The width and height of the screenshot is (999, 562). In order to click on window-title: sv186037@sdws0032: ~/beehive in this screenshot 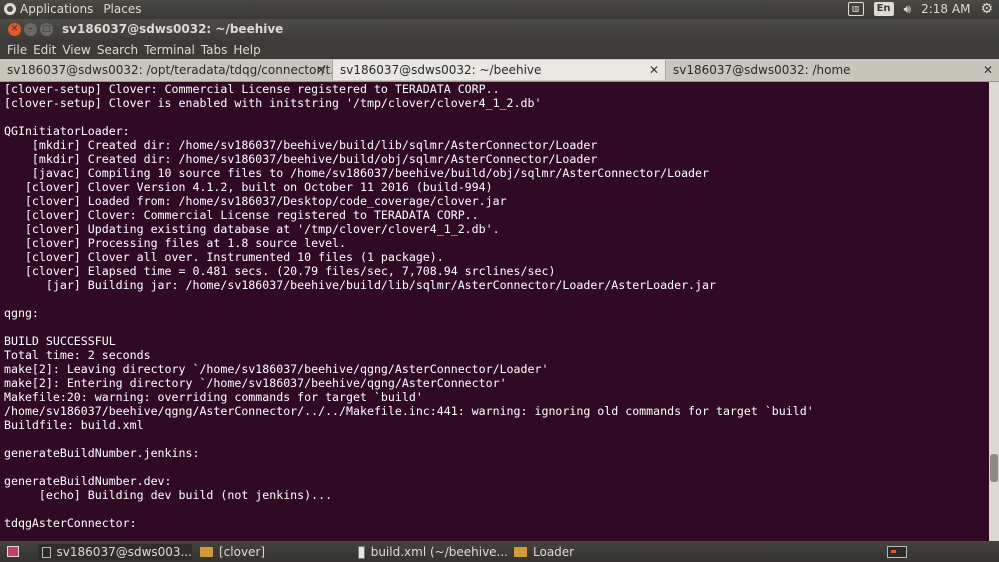, I will do `click(173, 29)`.